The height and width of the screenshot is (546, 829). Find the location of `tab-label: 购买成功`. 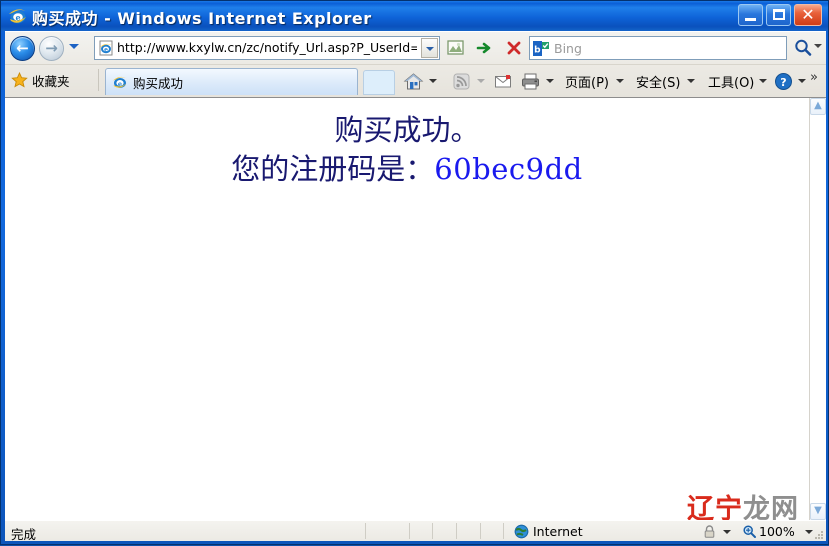

tab-label: 购买成功 is located at coordinates (158, 83).